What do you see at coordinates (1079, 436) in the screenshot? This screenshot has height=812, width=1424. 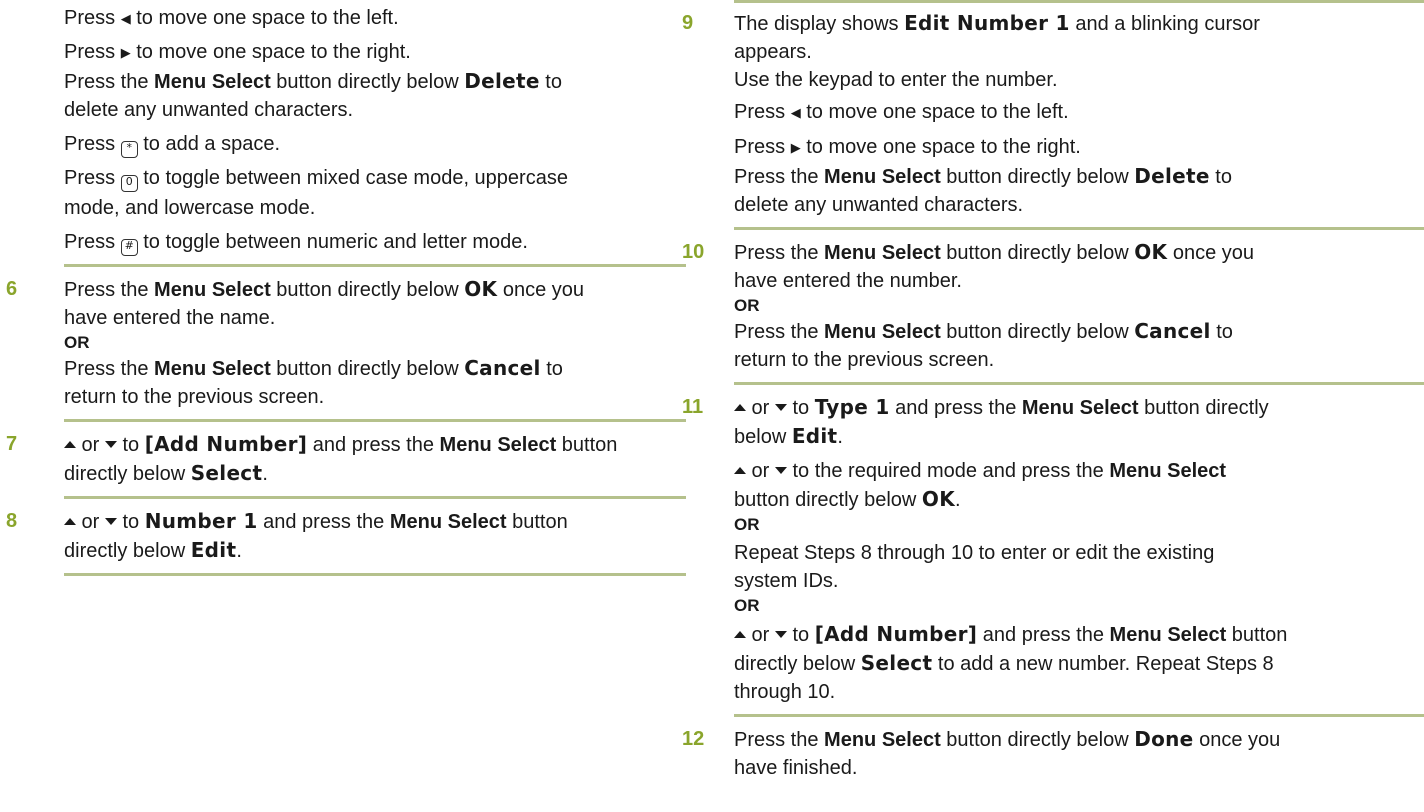 I see `step-line: below Edit.` at bounding box center [1079, 436].